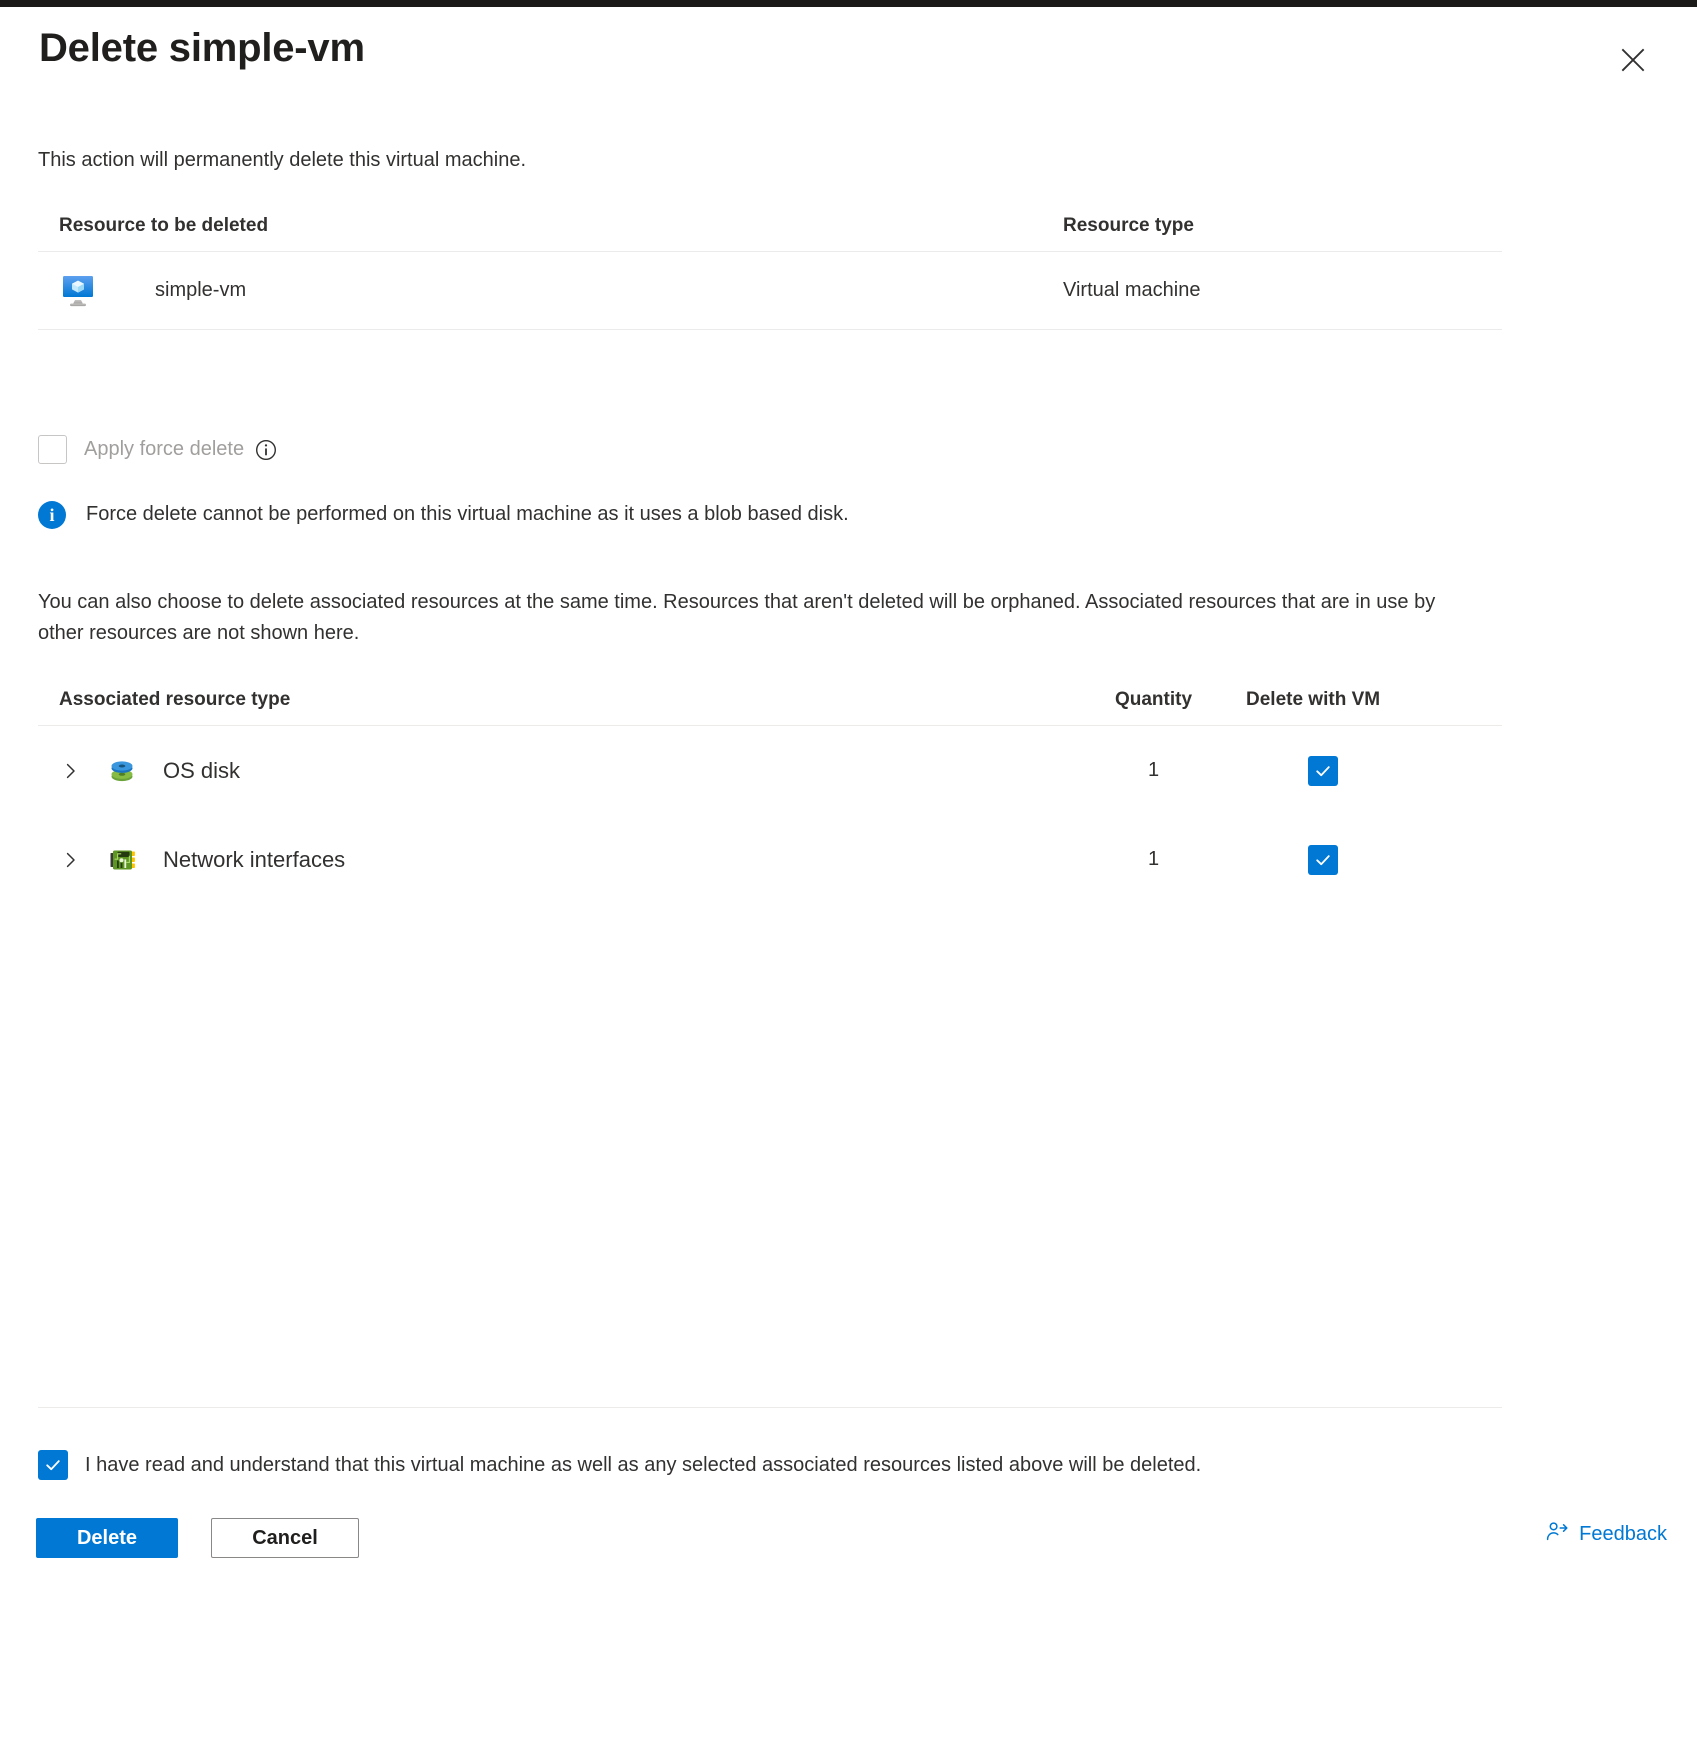  I want to click on page-title: Delete simple-vm, so click(202, 48).